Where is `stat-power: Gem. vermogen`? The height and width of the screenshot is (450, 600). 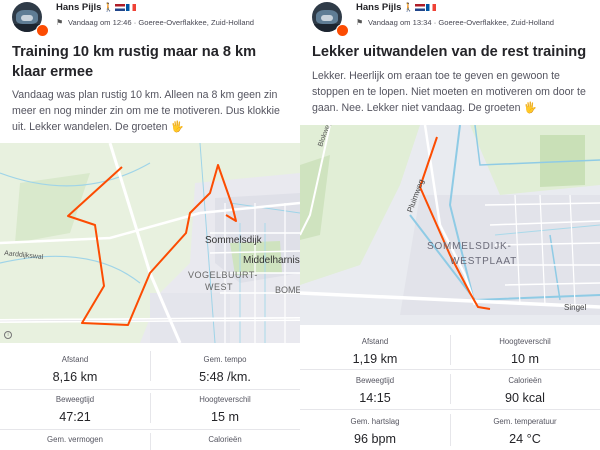
stat-power: Gem. vermogen is located at coordinates (75, 439).